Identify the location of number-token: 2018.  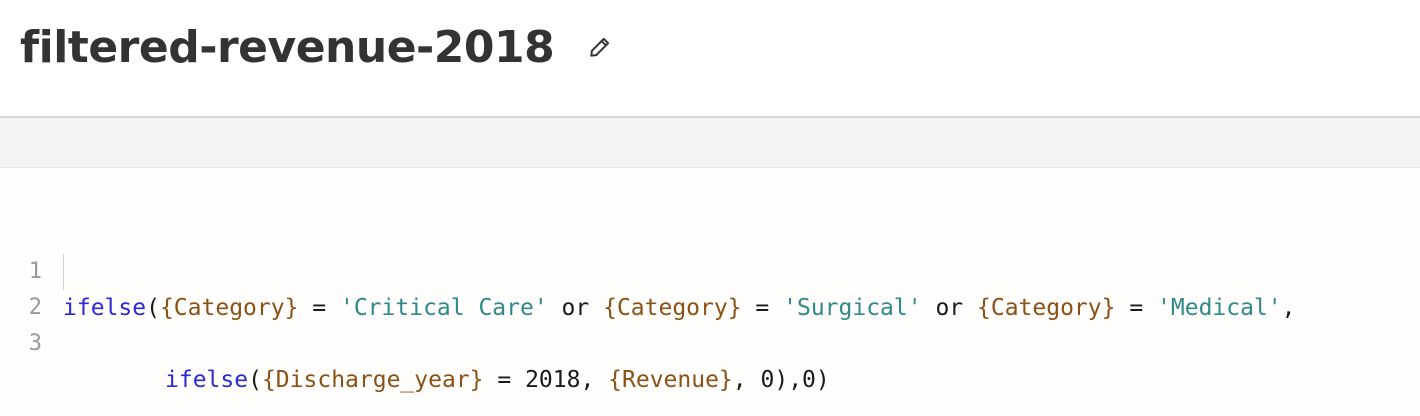
(553, 380).